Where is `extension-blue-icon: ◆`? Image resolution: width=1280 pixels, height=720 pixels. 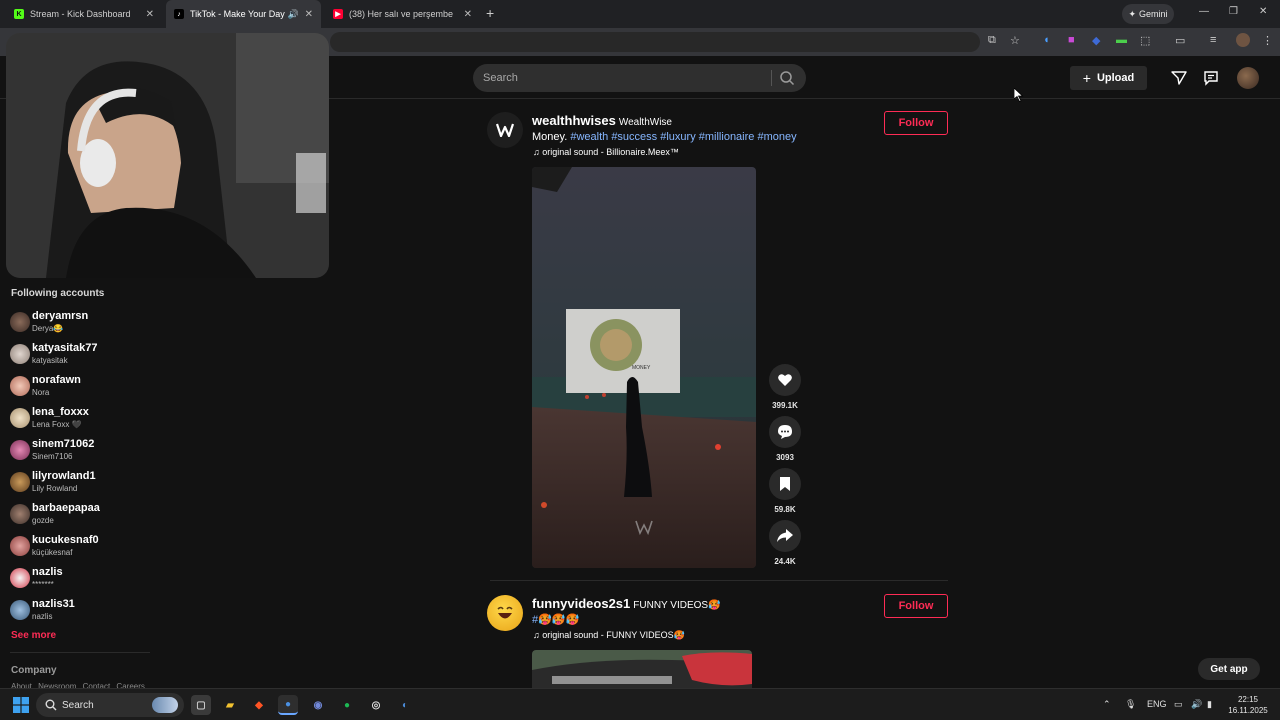
extension-blue-icon: ◆ is located at coordinates (1096, 40).